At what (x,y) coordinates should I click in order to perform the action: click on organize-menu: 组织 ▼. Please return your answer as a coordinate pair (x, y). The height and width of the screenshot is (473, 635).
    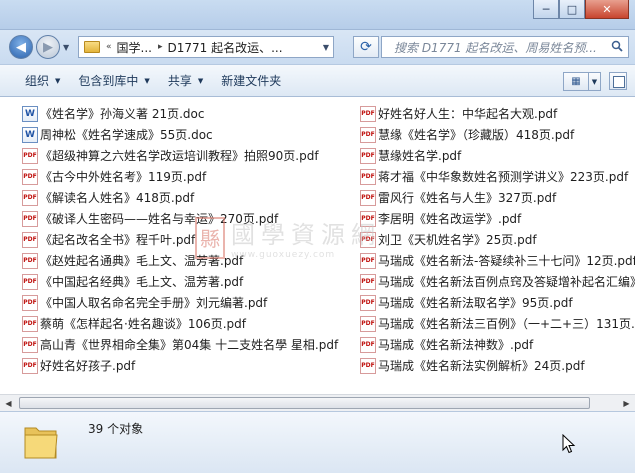
    Looking at the image, I should click on (42, 80).